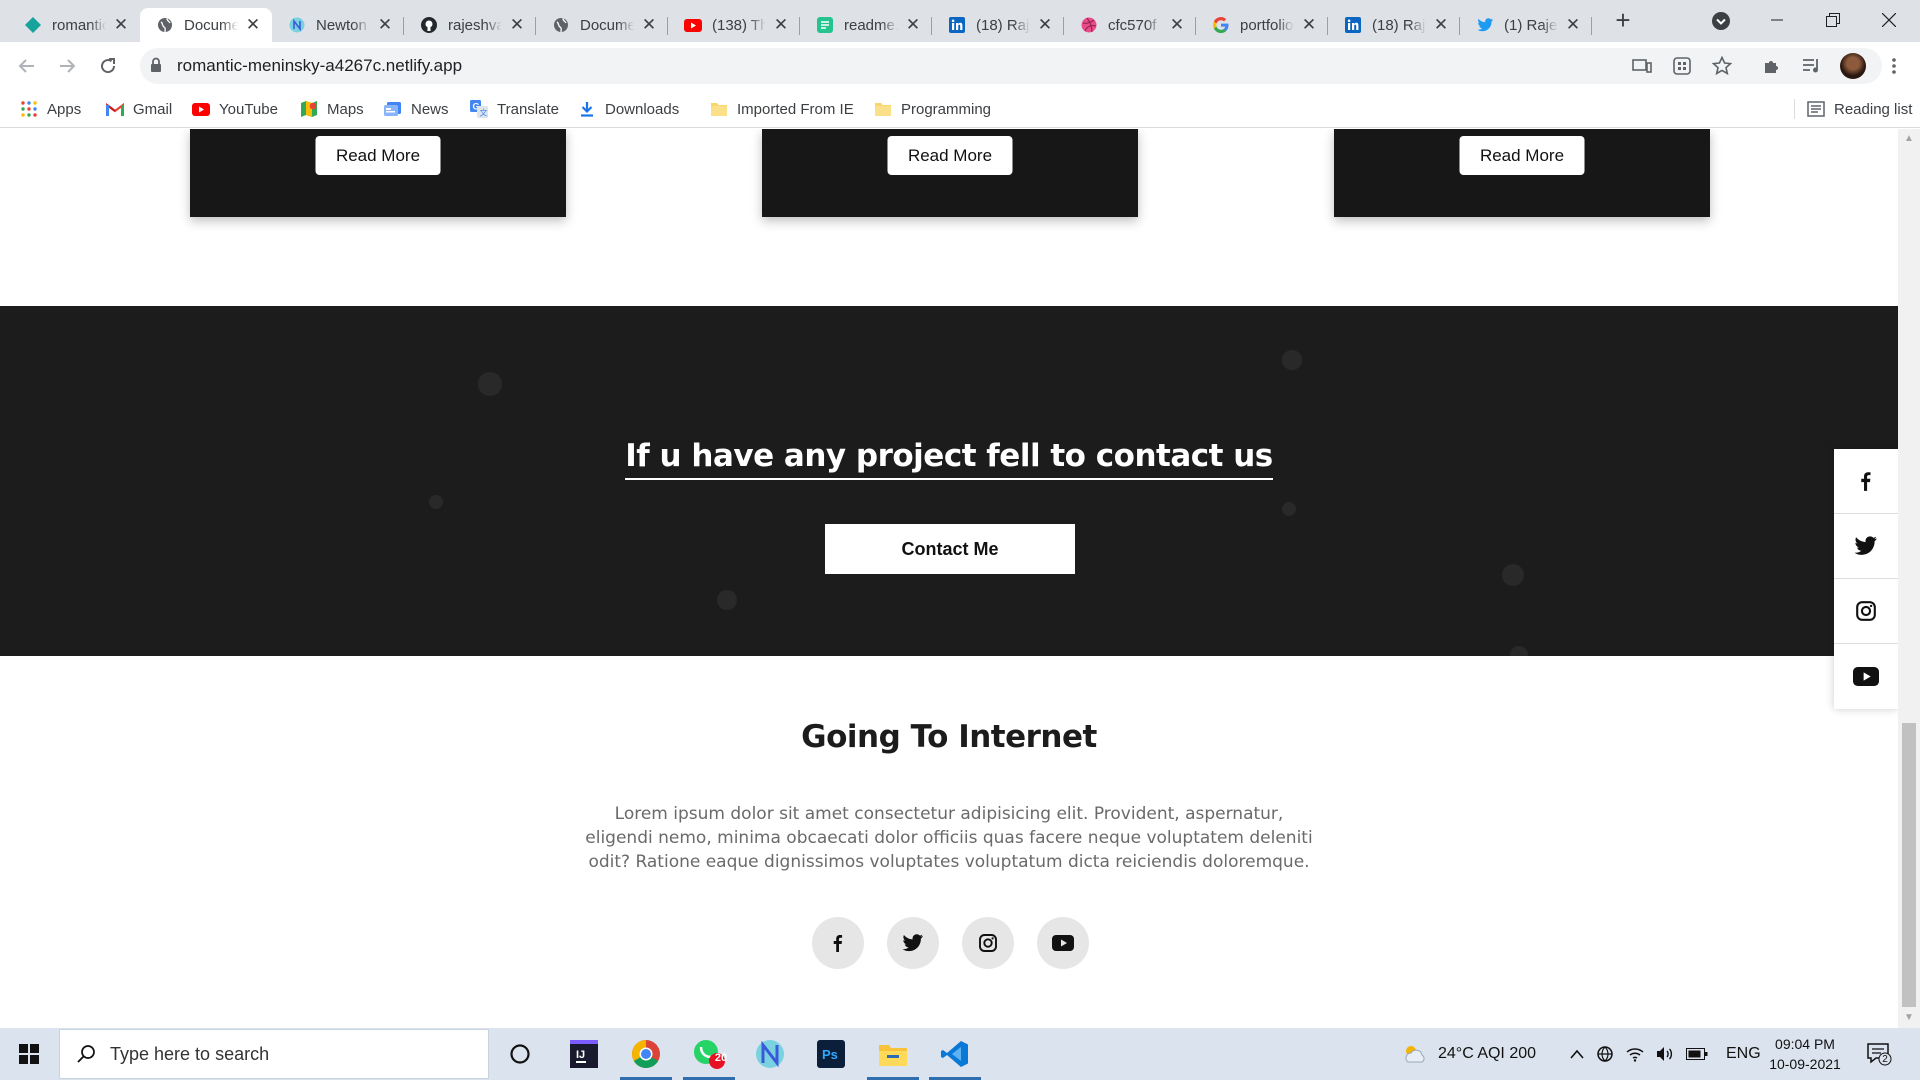  I want to click on whatsapp-icon: 20, so click(709, 1057).